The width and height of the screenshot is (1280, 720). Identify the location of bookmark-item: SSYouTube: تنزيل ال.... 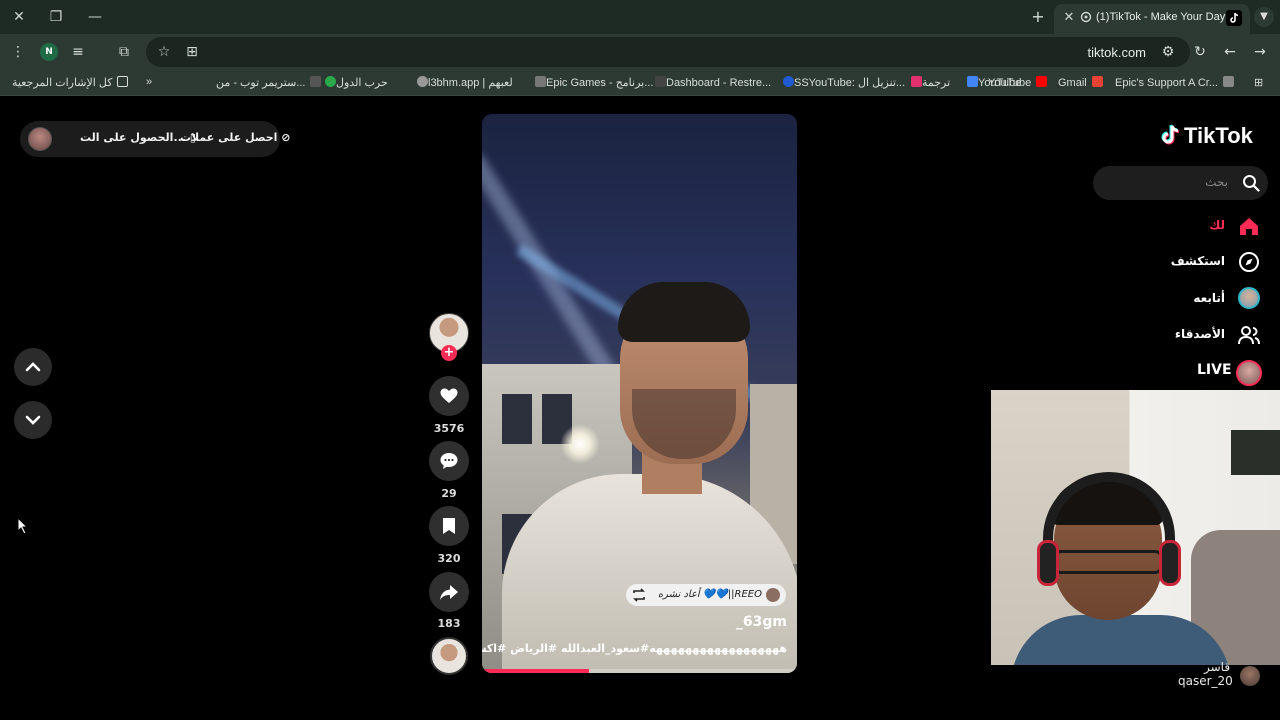
(841, 82).